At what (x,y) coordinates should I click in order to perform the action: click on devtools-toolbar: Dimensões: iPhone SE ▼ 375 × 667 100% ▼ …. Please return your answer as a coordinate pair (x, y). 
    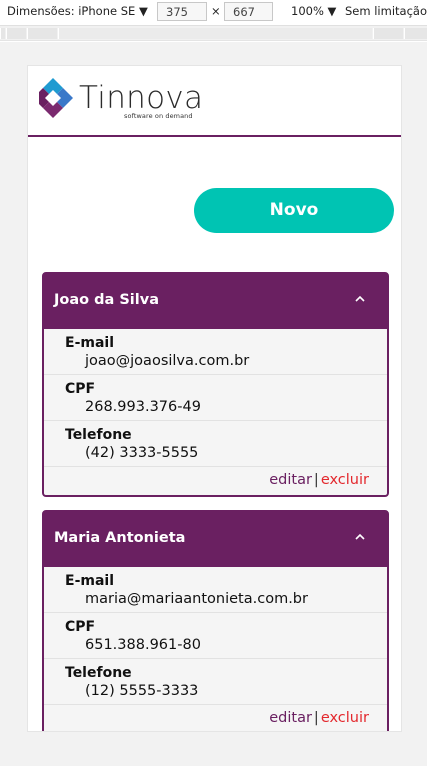
    Looking at the image, I should click on (213, 12).